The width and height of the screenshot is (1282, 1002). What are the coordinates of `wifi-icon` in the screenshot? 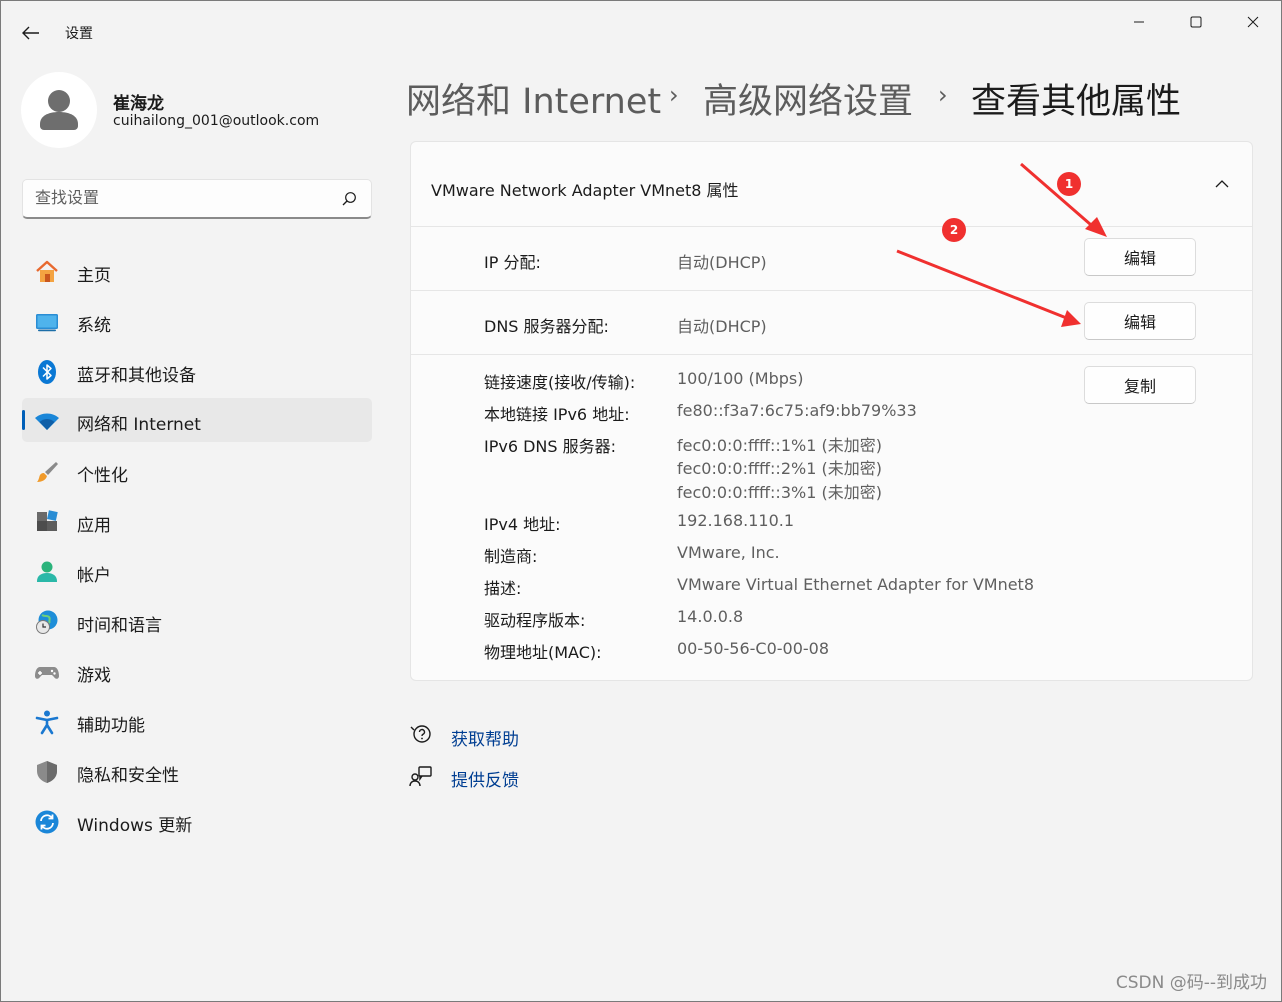 It's located at (47, 421).